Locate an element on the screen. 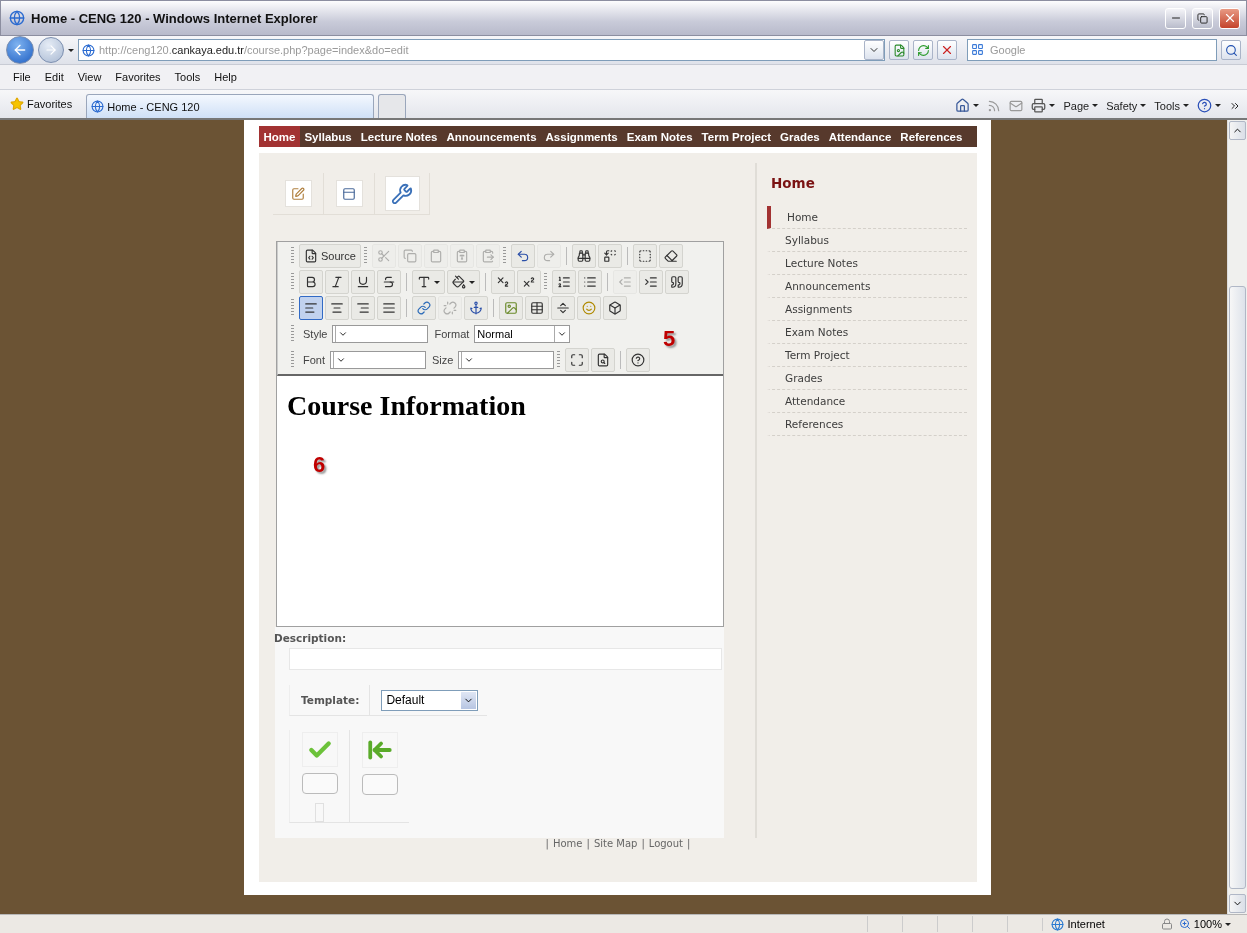 The image size is (1247, 933). sidebar-item: References is located at coordinates (867, 424).